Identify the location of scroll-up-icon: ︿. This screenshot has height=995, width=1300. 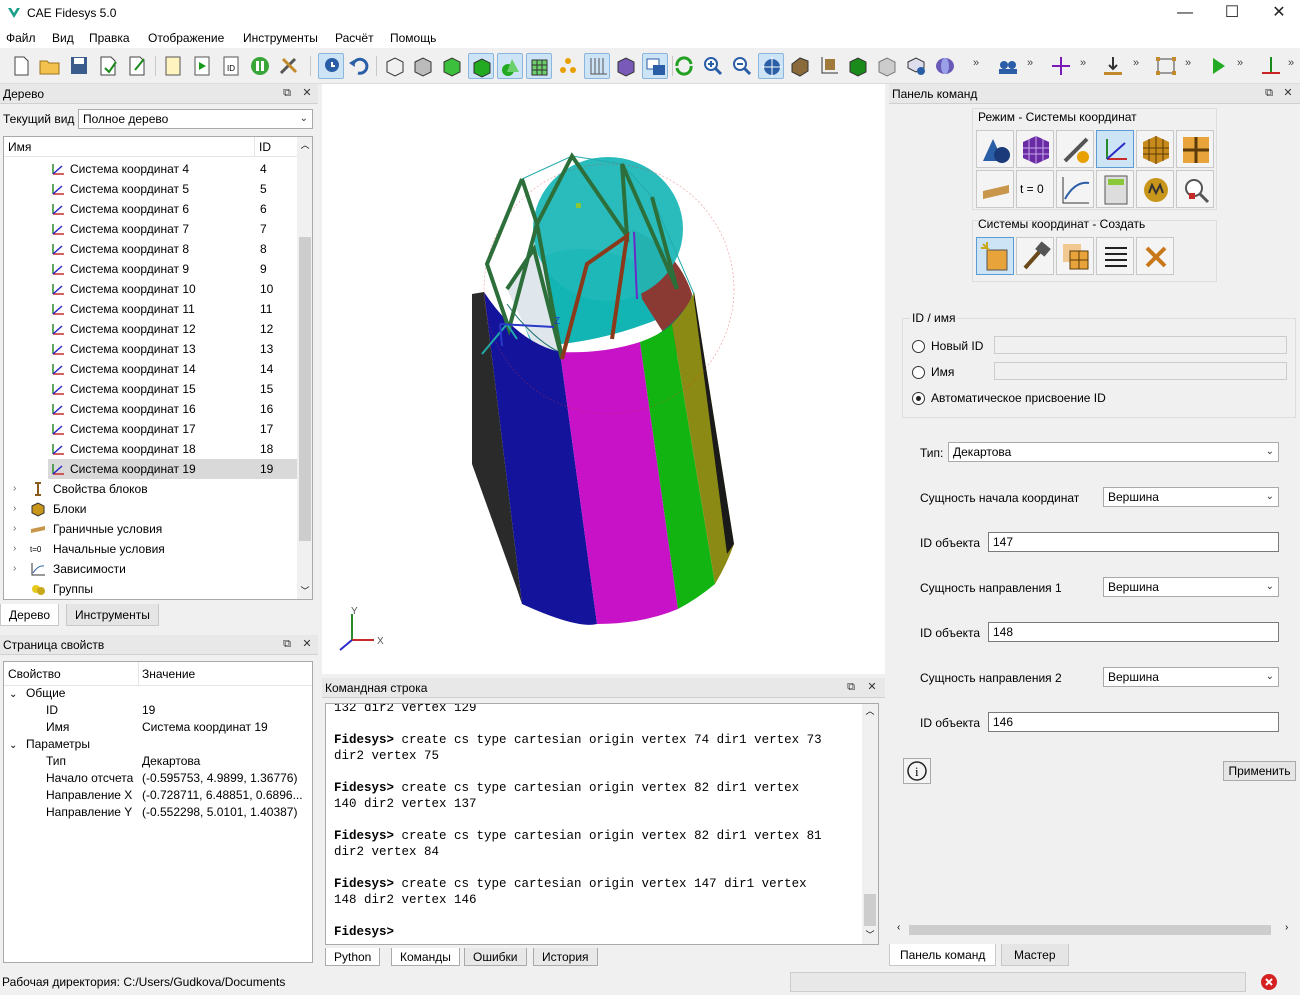
(304, 145).